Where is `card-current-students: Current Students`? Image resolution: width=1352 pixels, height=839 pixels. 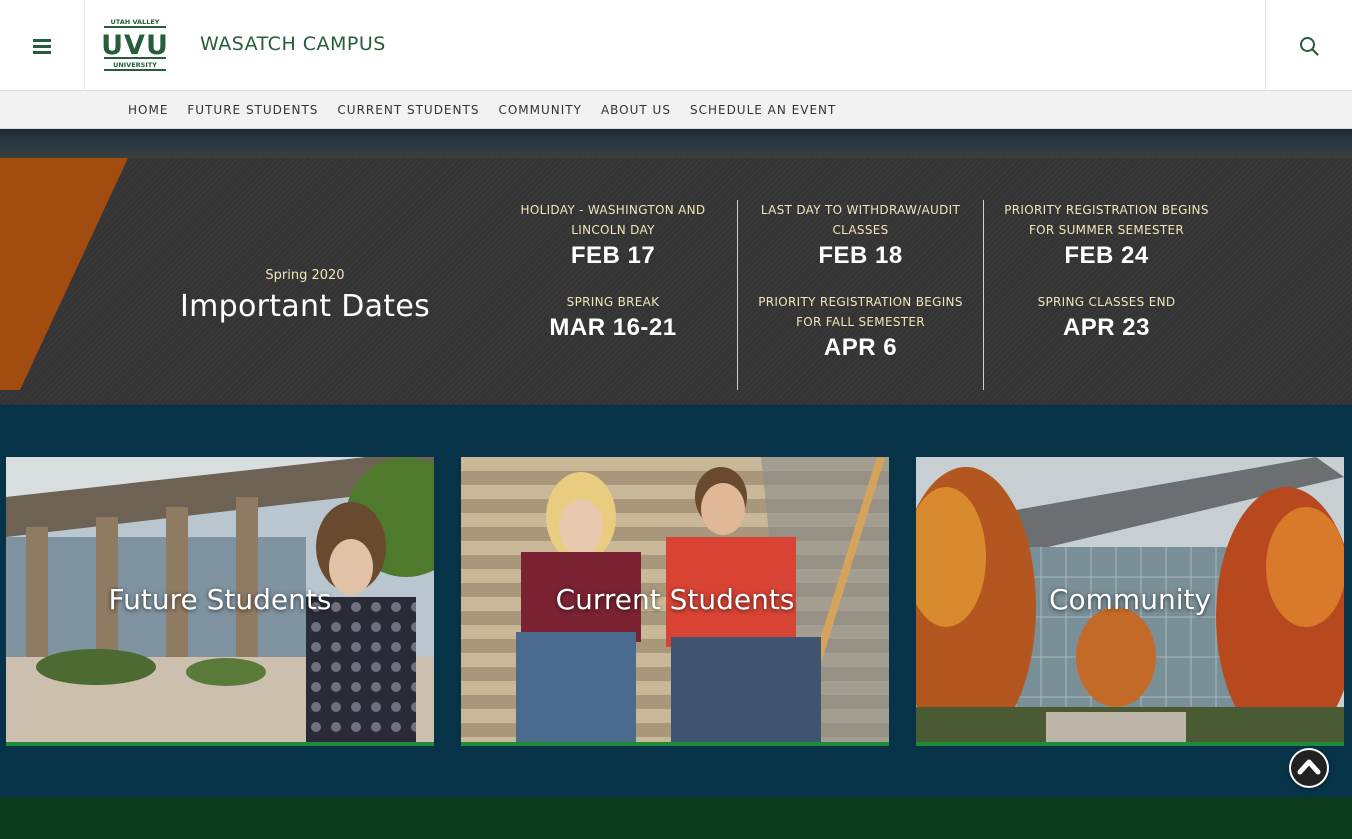
card-current-students: Current Students is located at coordinates (675, 601).